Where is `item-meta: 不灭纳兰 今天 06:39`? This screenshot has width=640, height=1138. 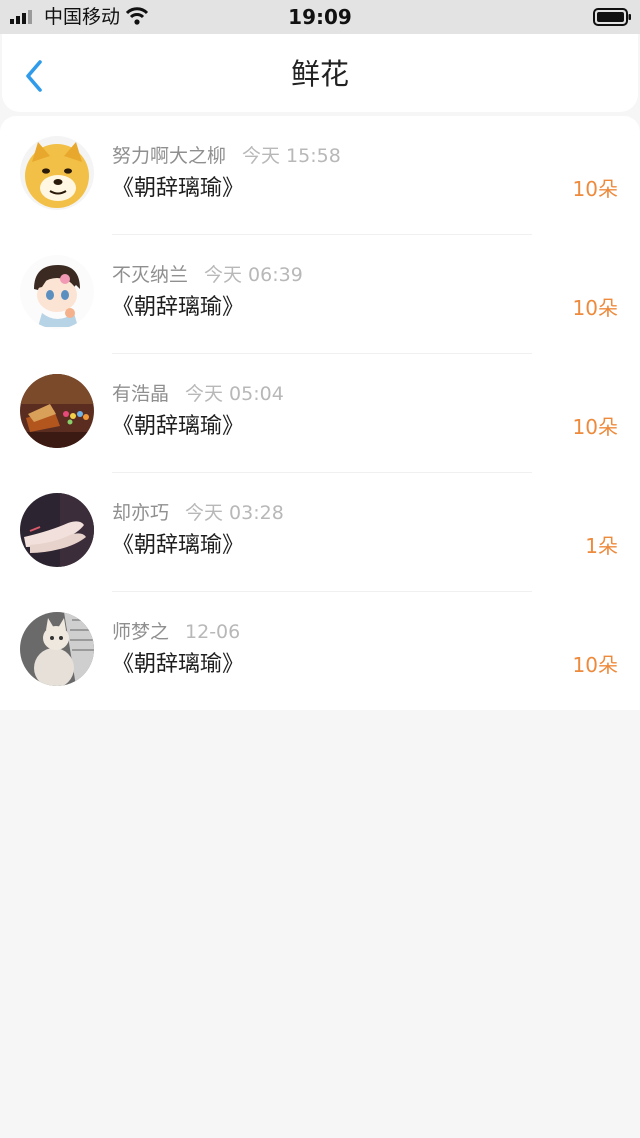 item-meta: 不灭纳兰 今天 06:39 is located at coordinates (207, 275).